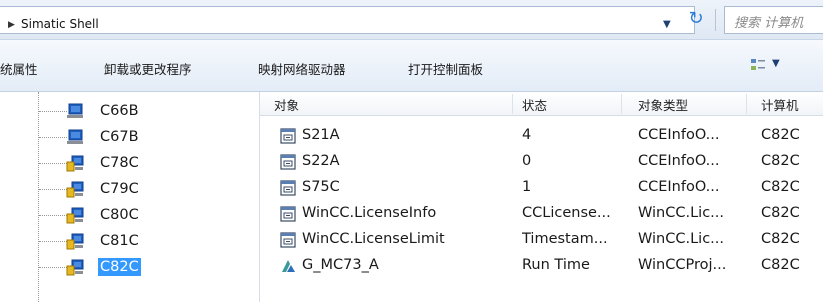  What do you see at coordinates (19, 68) in the screenshot?
I see `system-properties-button: 统属性` at bounding box center [19, 68].